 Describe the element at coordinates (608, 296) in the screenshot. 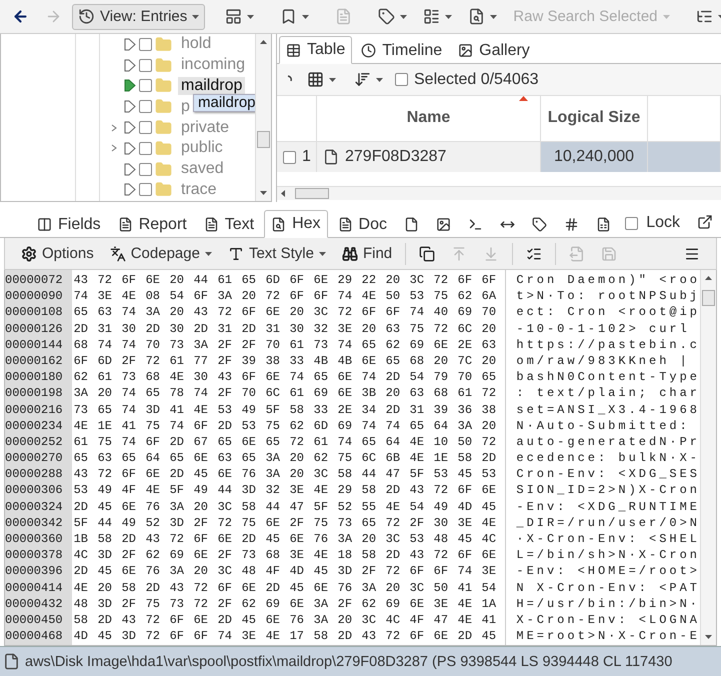

I see `ascii-text: t>N·To: rootNPSubj` at that location.